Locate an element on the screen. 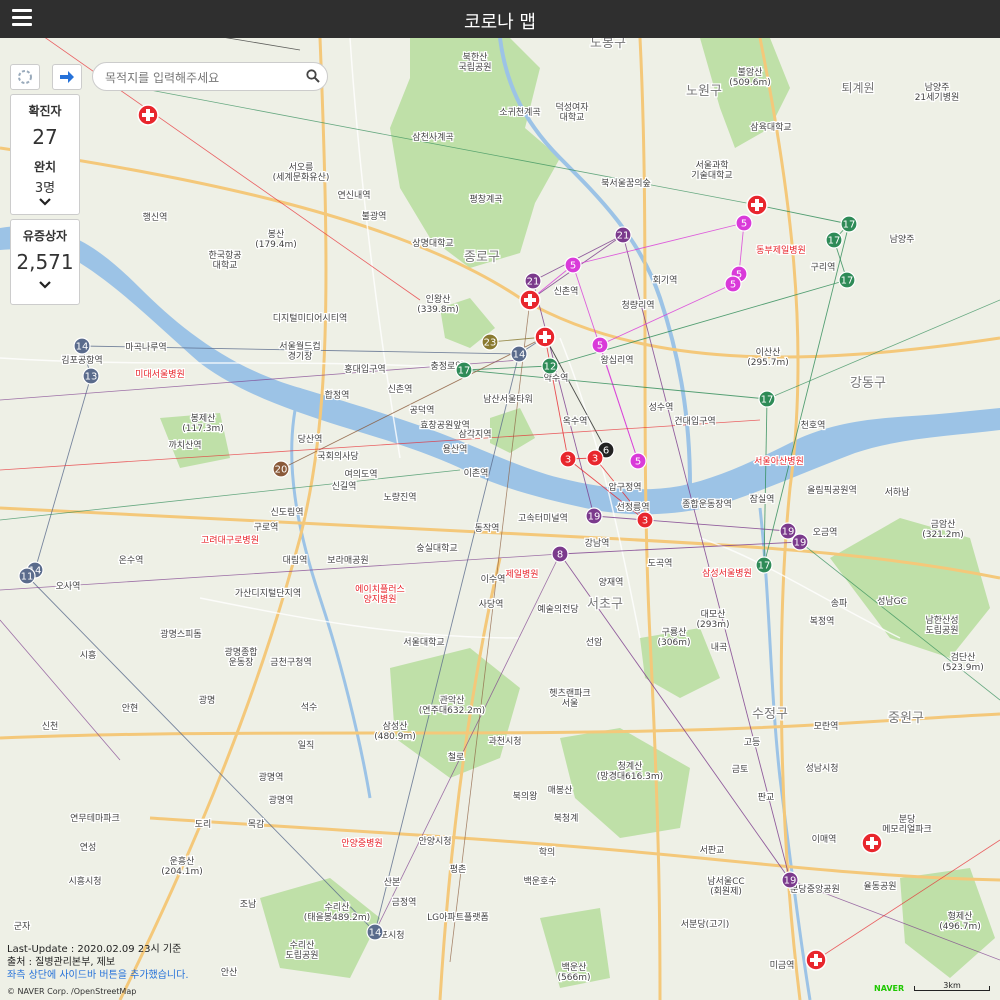 The height and width of the screenshot is (1000, 1000). map-place-label: 학의 is located at coordinates (547, 852).